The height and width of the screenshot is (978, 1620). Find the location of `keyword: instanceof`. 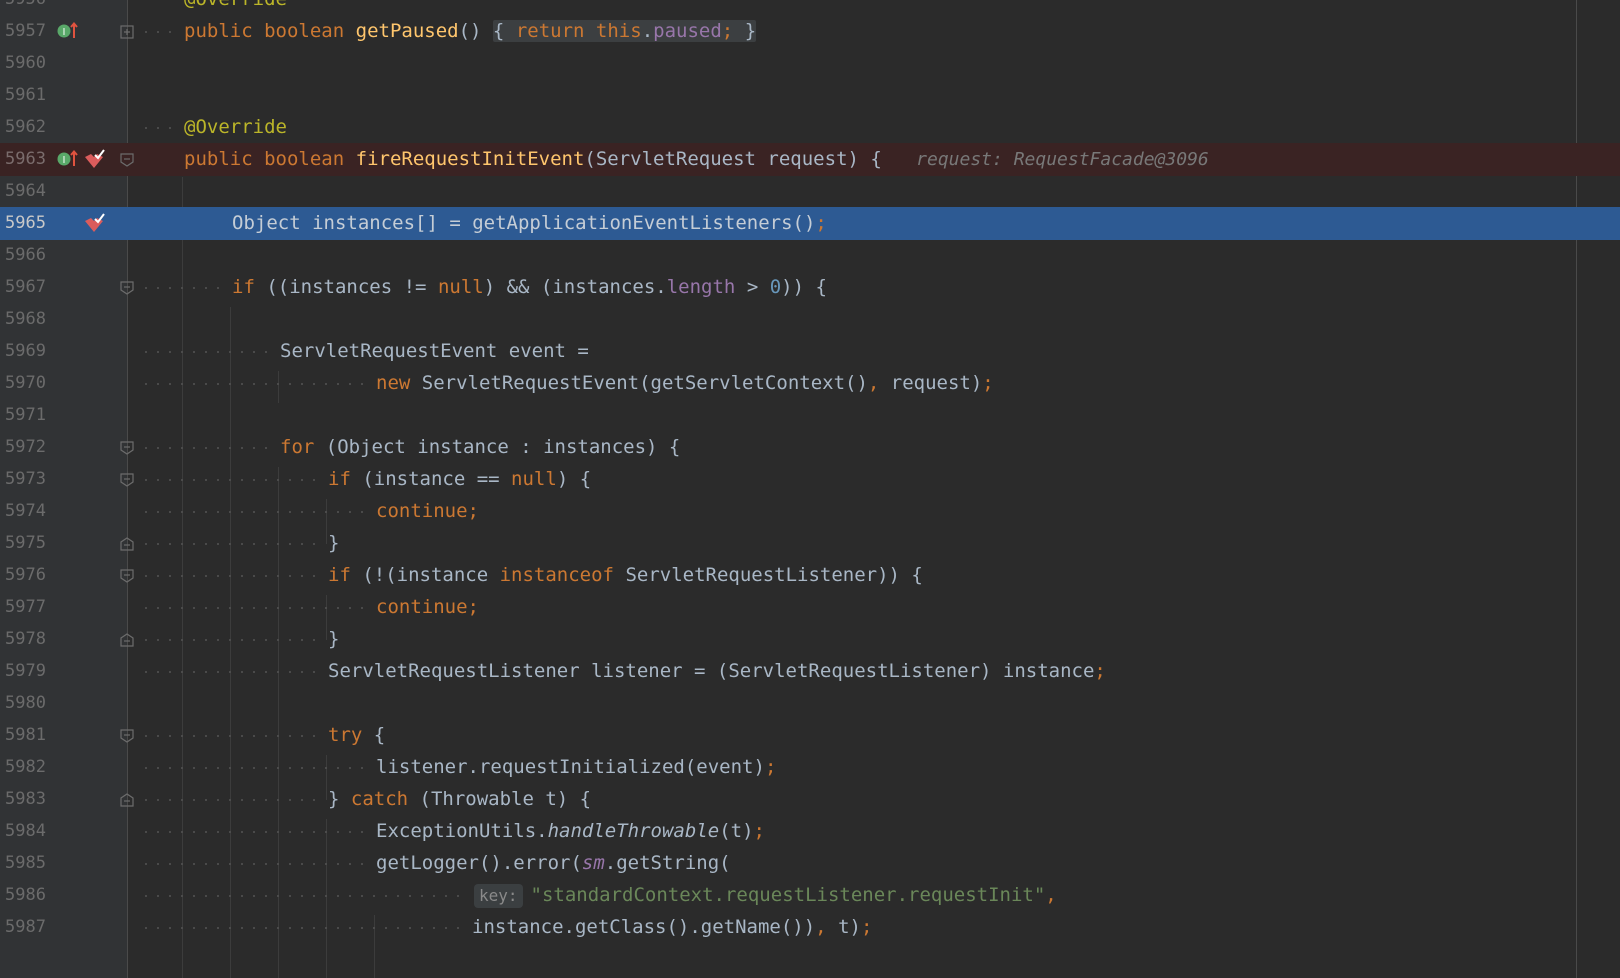

keyword: instanceof is located at coordinates (556, 575).